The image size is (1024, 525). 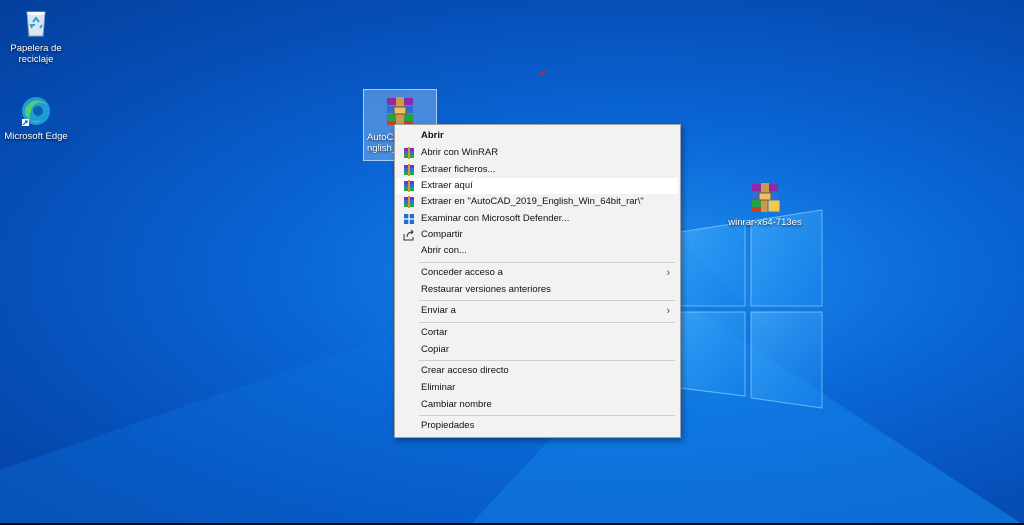 I want to click on share-icon, so click(x=408, y=235).